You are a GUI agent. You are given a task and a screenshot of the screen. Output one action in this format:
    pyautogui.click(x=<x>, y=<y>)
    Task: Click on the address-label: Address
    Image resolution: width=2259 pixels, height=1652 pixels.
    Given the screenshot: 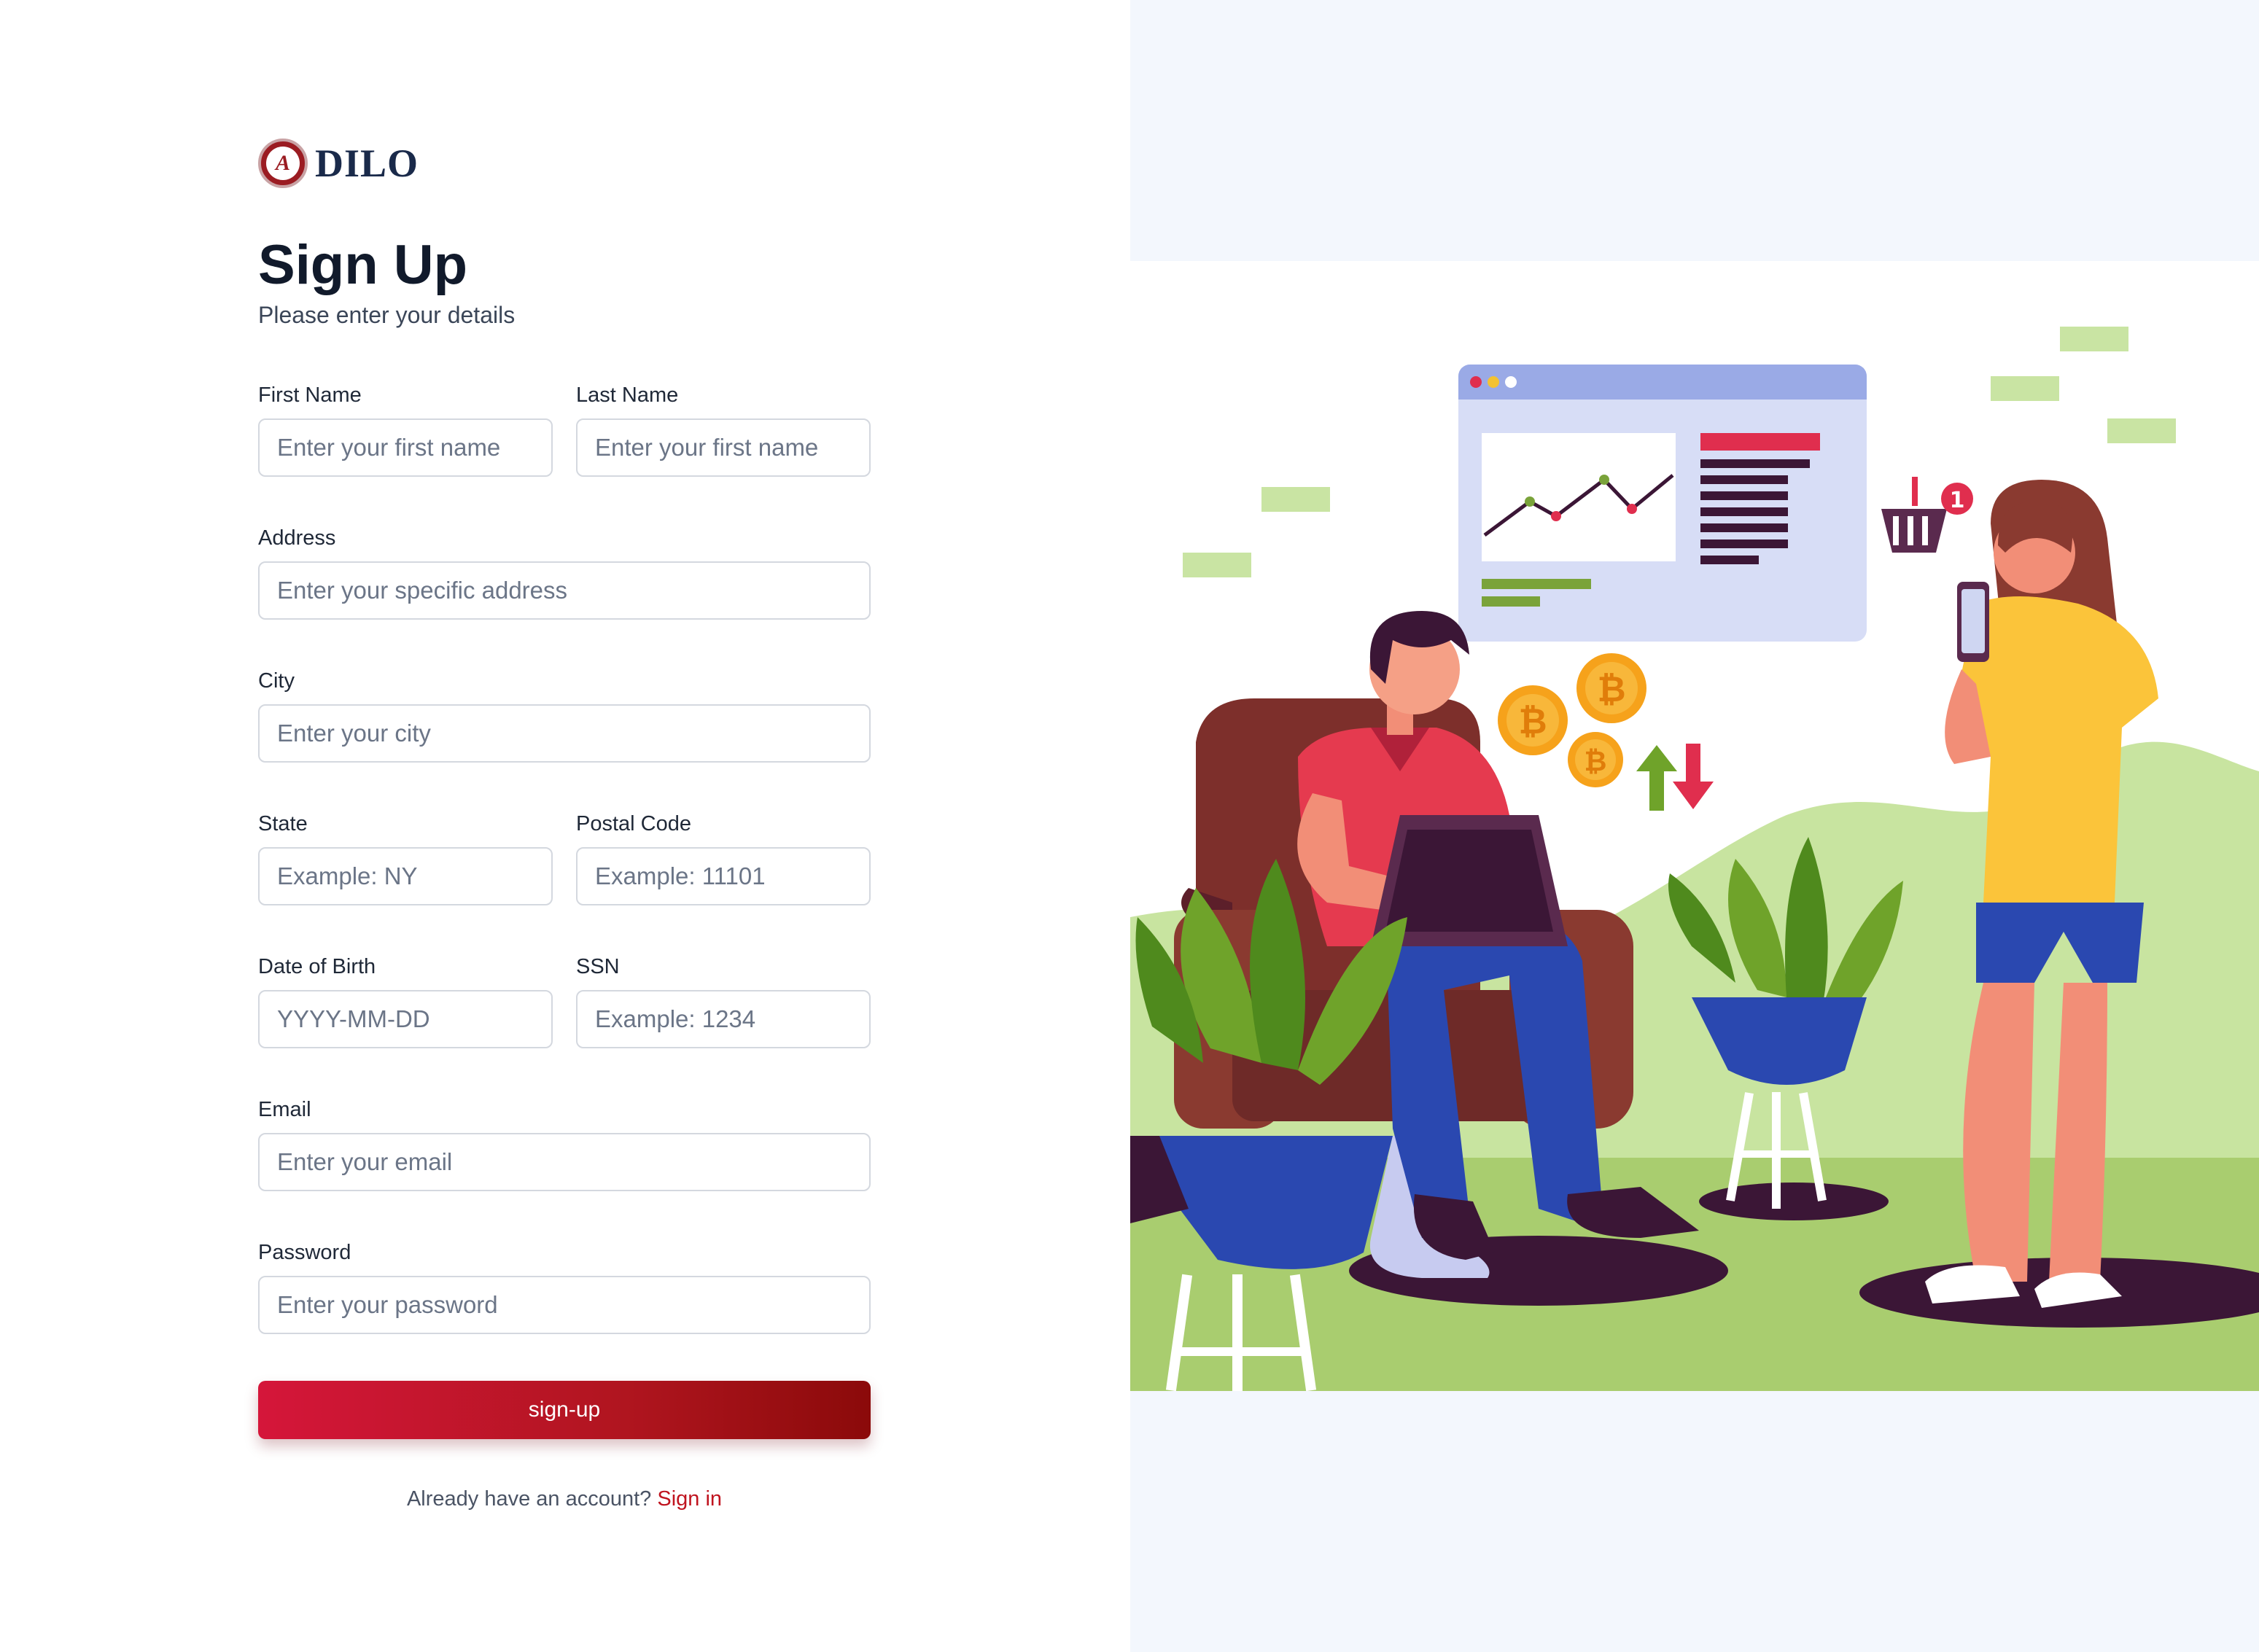 What is the action you would take?
    pyautogui.click(x=297, y=538)
    